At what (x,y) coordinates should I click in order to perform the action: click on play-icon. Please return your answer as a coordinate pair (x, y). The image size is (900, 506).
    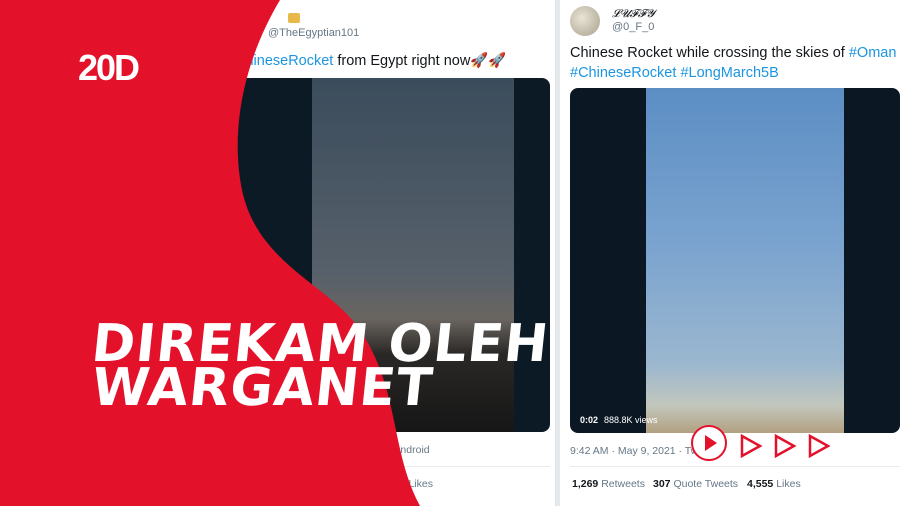
    Looking at the image, I should click on (711, 443).